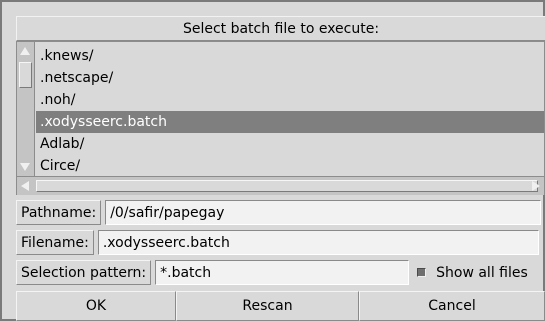 The image size is (545, 321). I want to click on show-all-files-checkbox, so click(422, 272).